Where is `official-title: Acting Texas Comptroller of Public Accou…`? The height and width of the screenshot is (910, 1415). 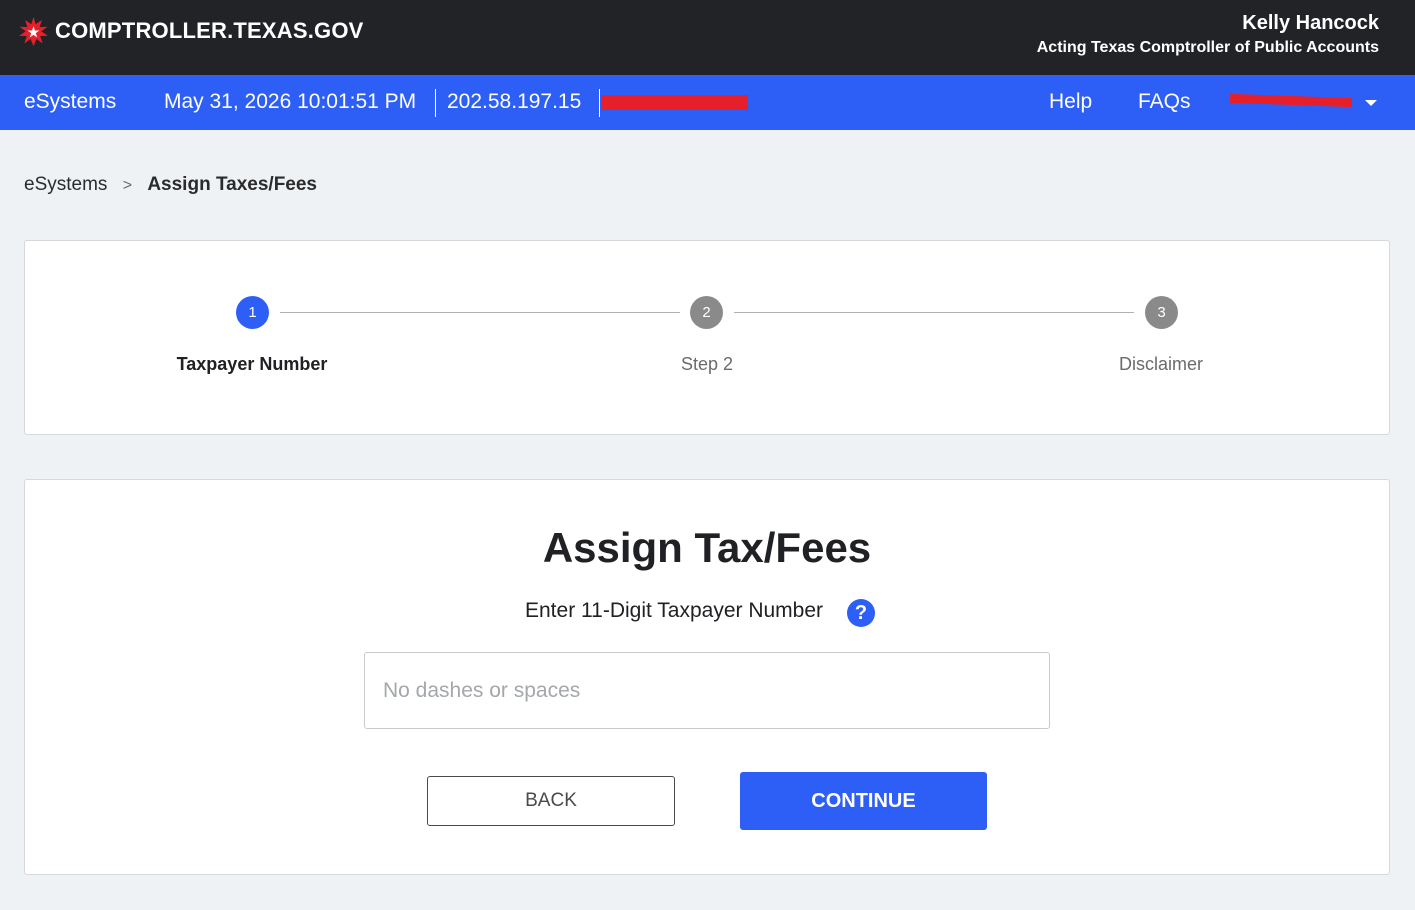
official-title: Acting Texas Comptroller of Public Accou… is located at coordinates (1207, 47).